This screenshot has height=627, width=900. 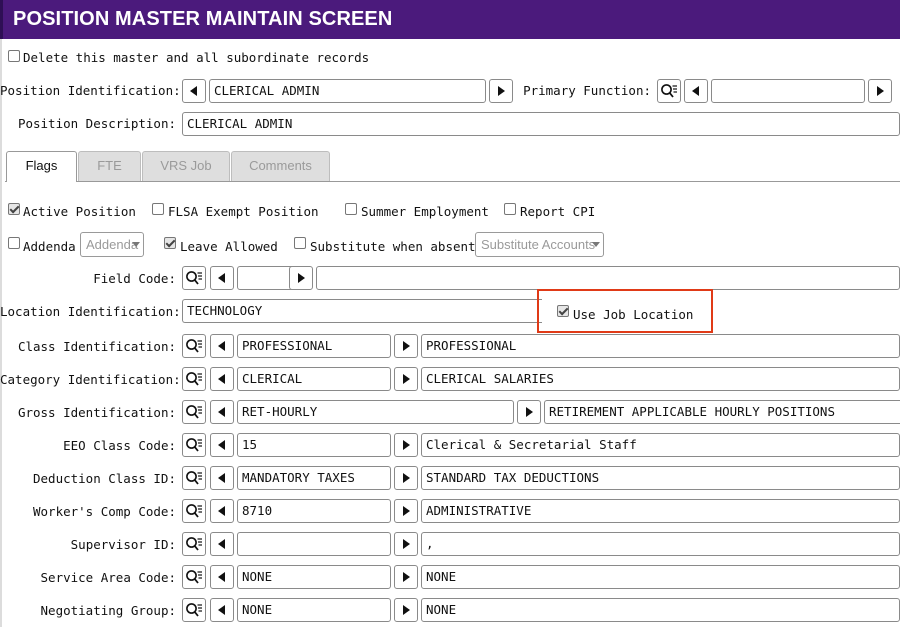 I want to click on gross-id-input: RET-HOURLY, so click(x=375, y=412).